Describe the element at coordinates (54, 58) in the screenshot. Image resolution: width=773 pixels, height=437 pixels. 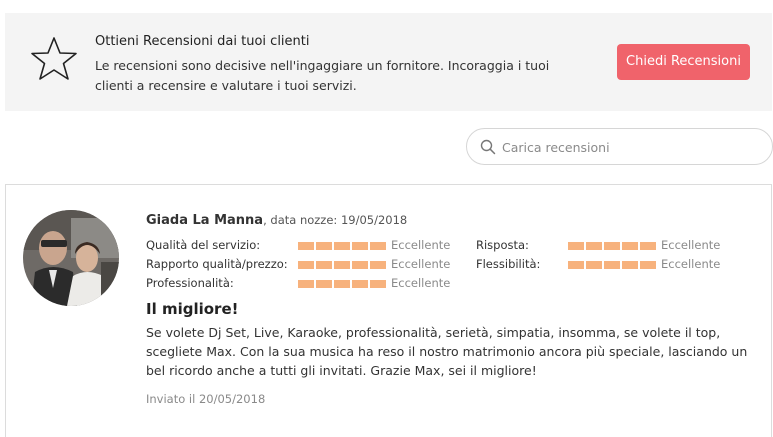
I see `star-outline-icon` at that location.